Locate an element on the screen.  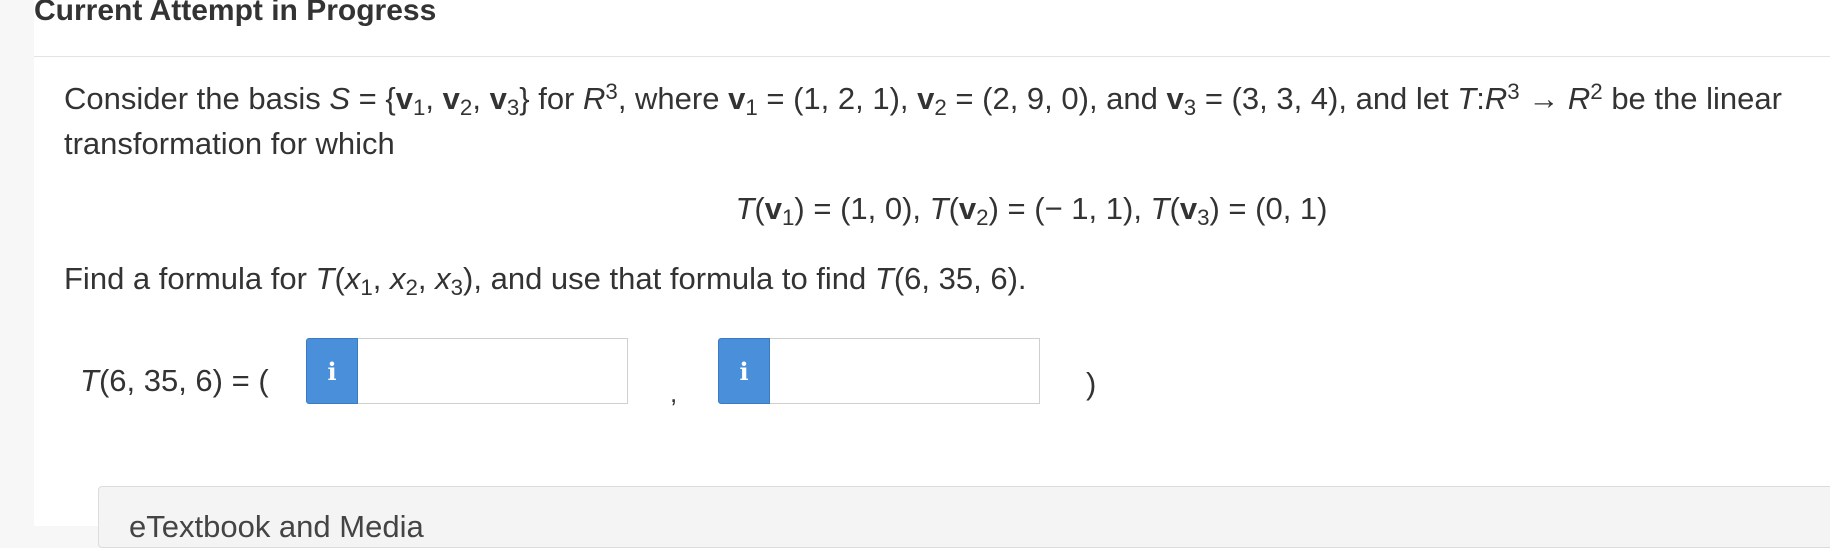
etextbook-media-label: eTextbook and Media is located at coordinates (276, 527).